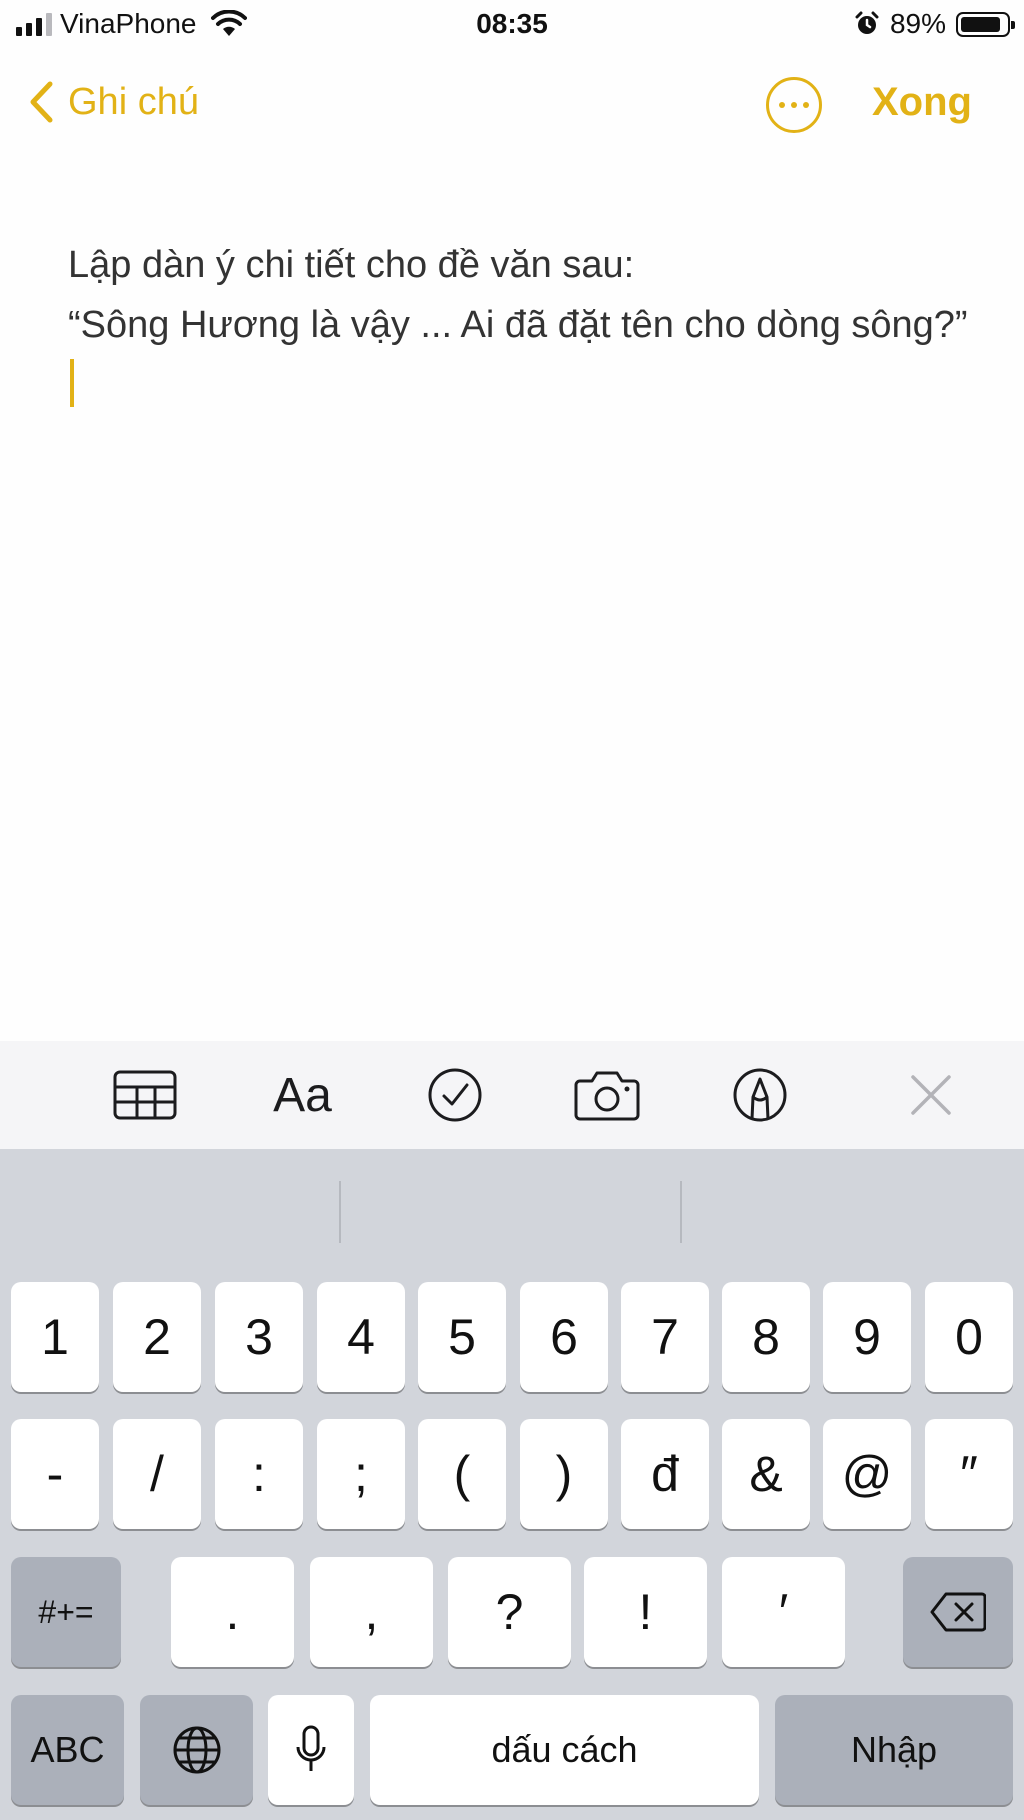 Image resolution: width=1024 pixels, height=1820 pixels. I want to click on key-hyphen: -, so click(55, 1474).